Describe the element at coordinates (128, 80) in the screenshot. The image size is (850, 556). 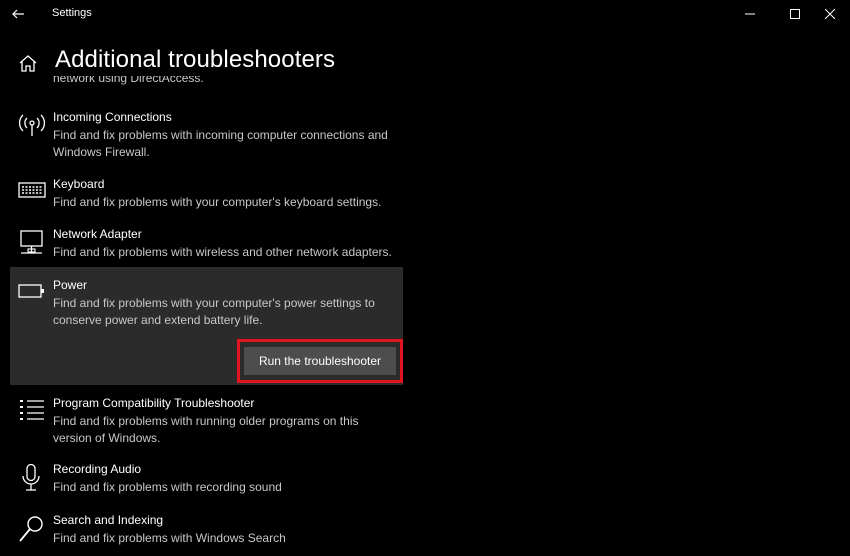
I see `clipped-item-description: network using DirectAccess.` at that location.